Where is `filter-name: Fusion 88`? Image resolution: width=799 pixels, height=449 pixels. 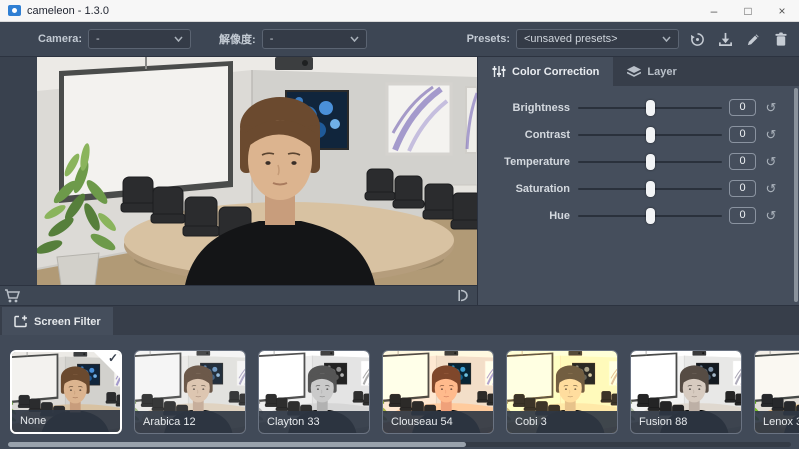 filter-name: Fusion 88 is located at coordinates (686, 422).